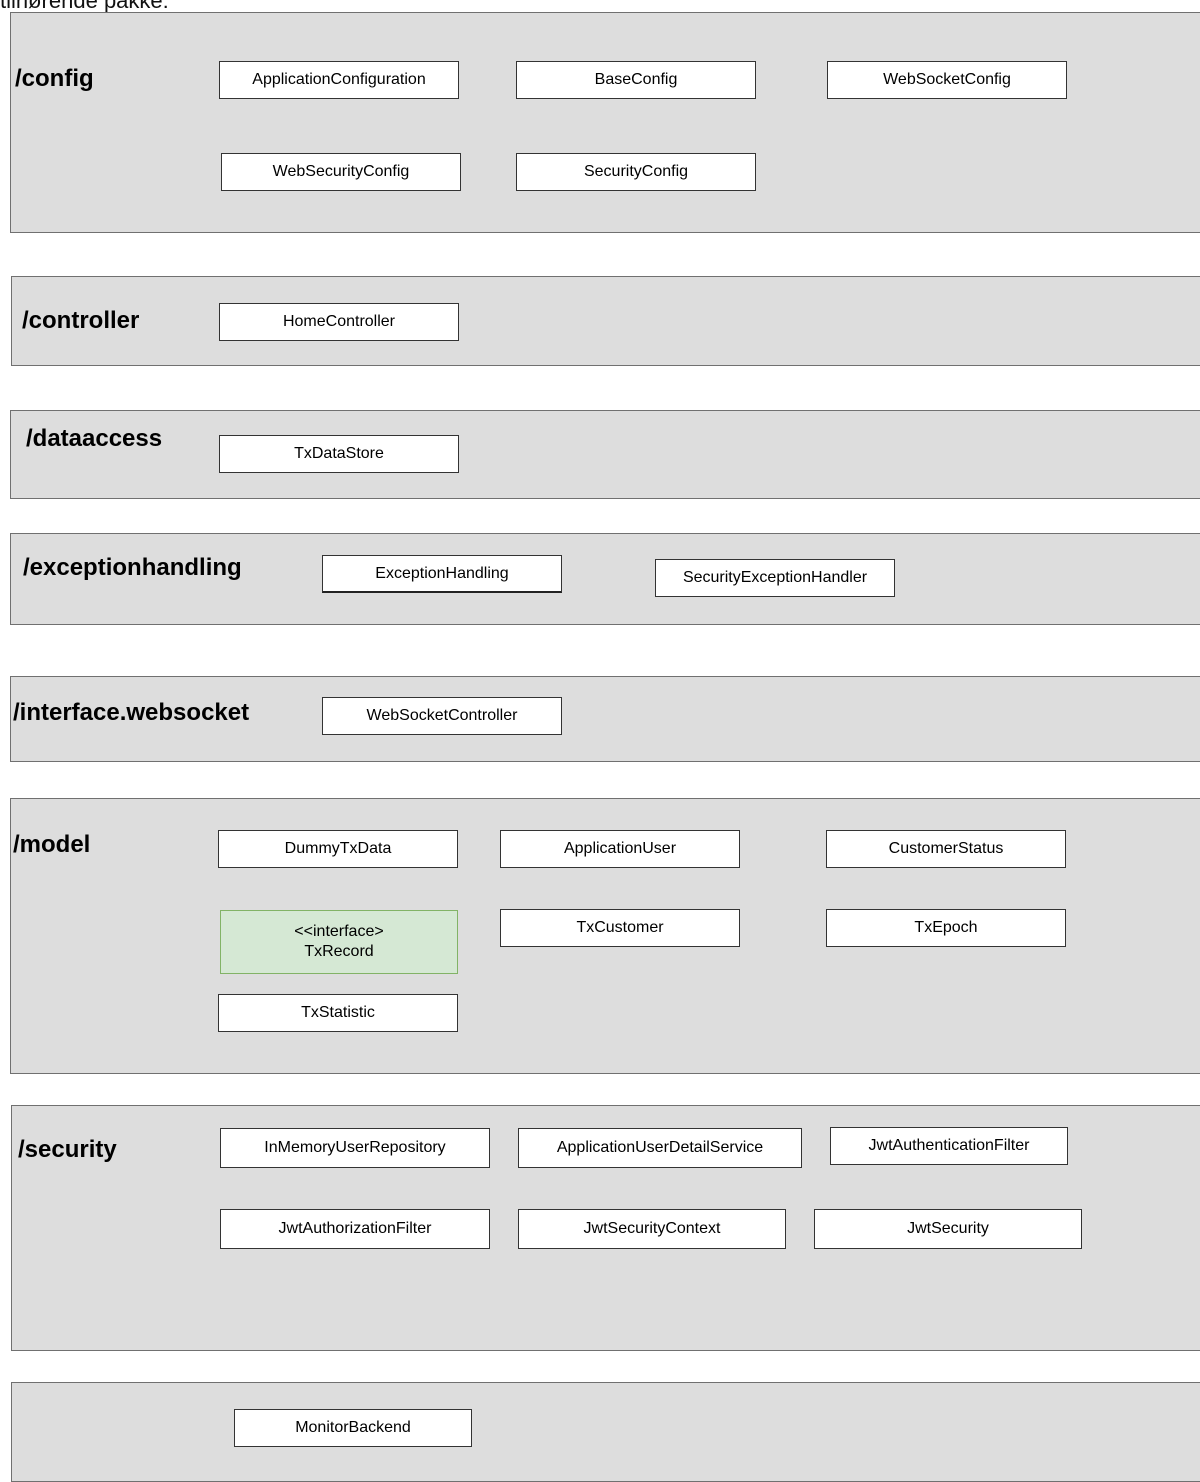  Describe the element at coordinates (442, 574) in the screenshot. I see `class-exceptionhandling: ExceptionHandling` at that location.